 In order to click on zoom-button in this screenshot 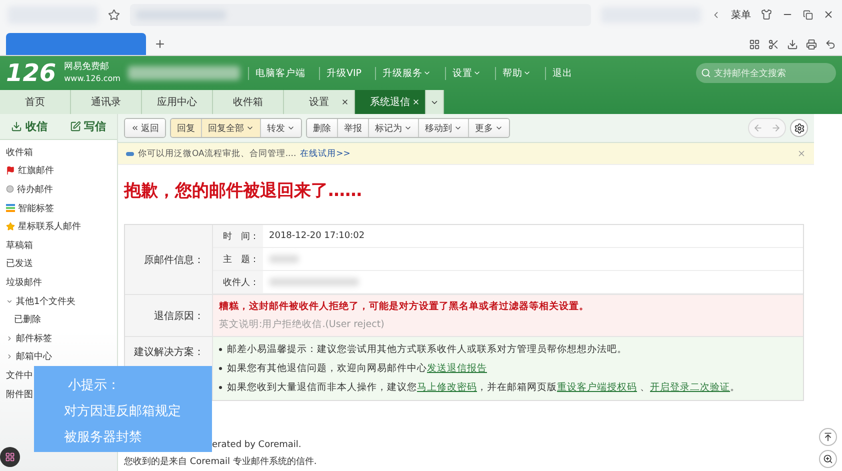, I will do `click(828, 459)`.